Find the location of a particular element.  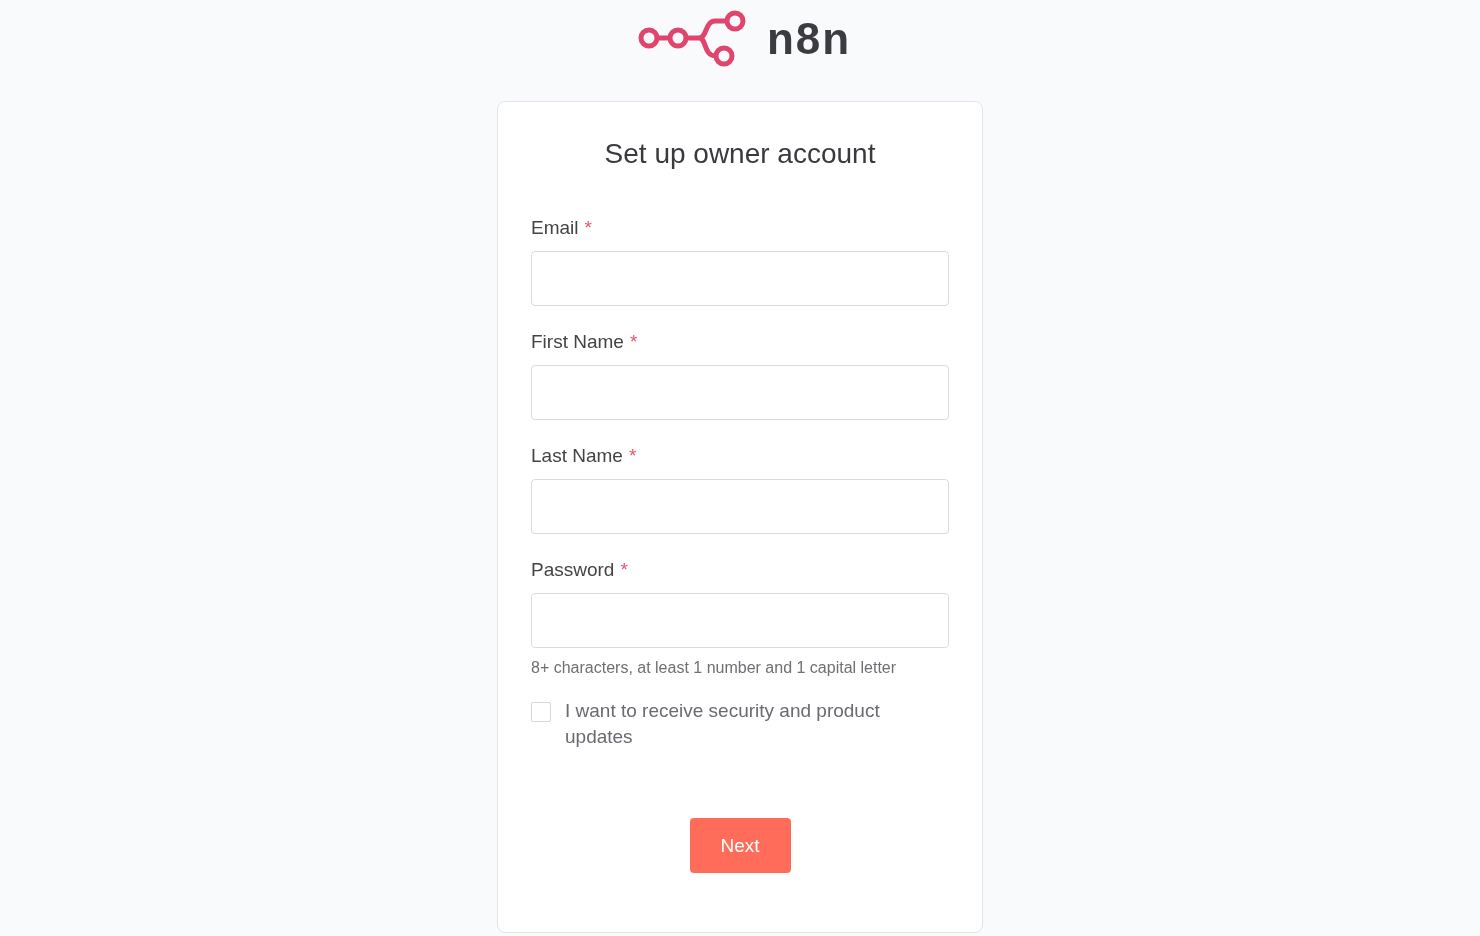

field-label: Last Name is located at coordinates (577, 455).